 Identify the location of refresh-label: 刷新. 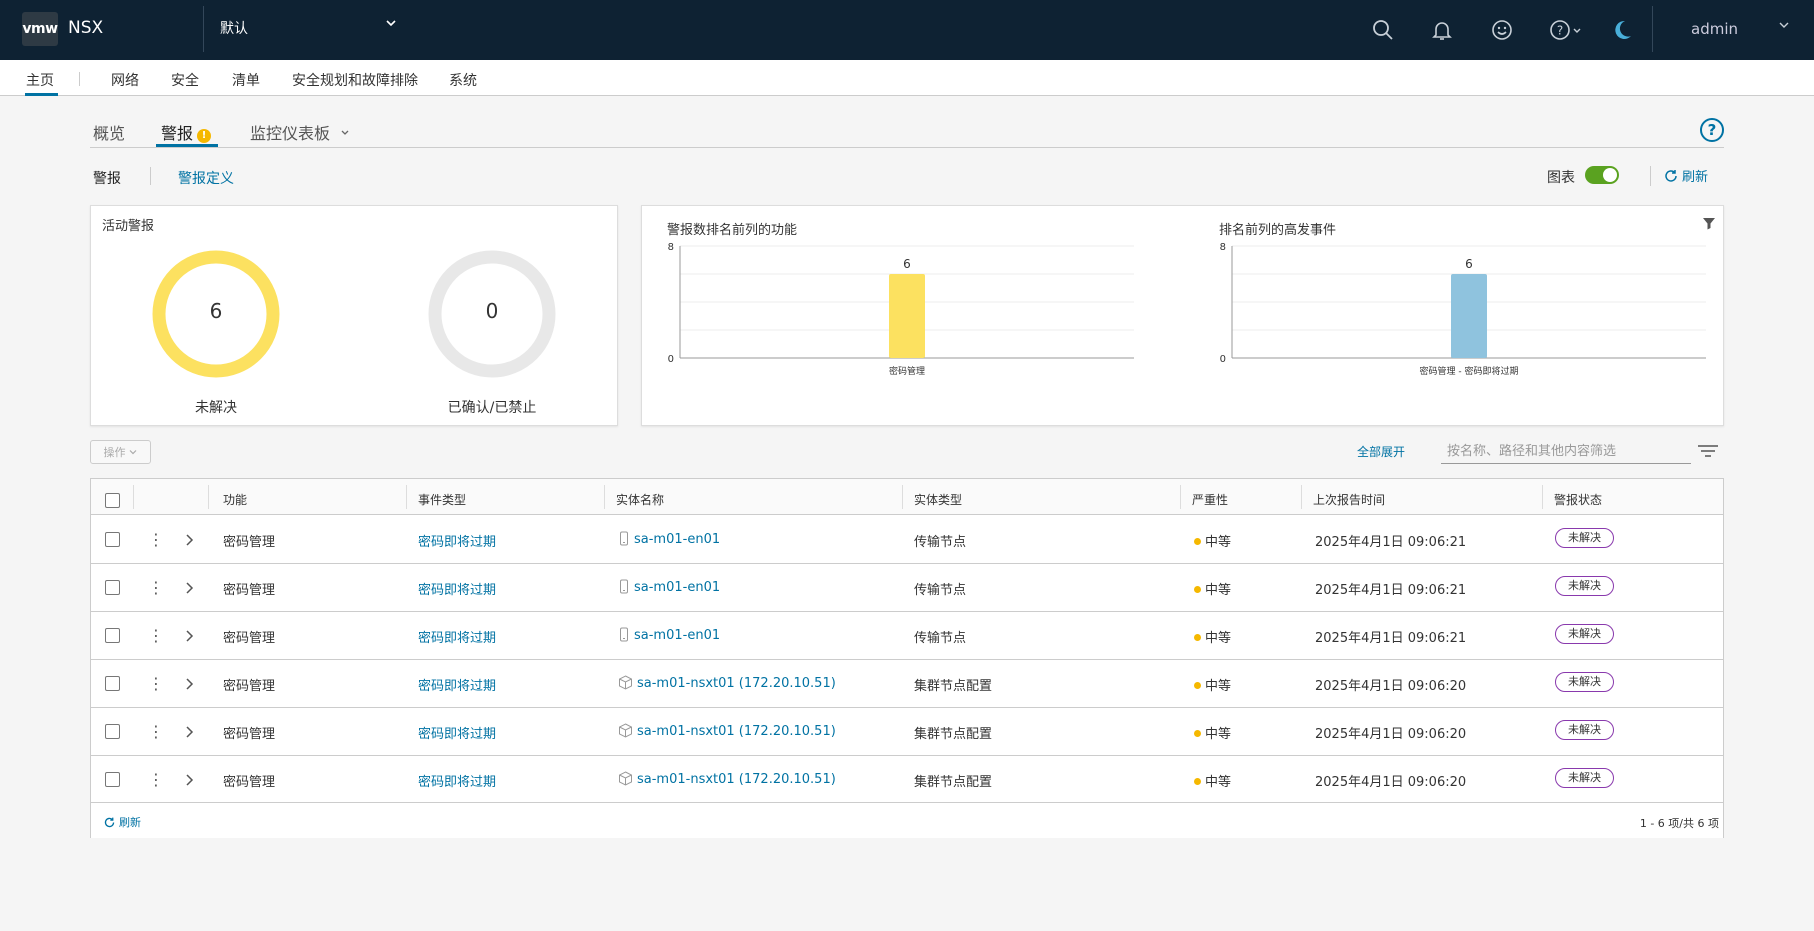
(1695, 177).